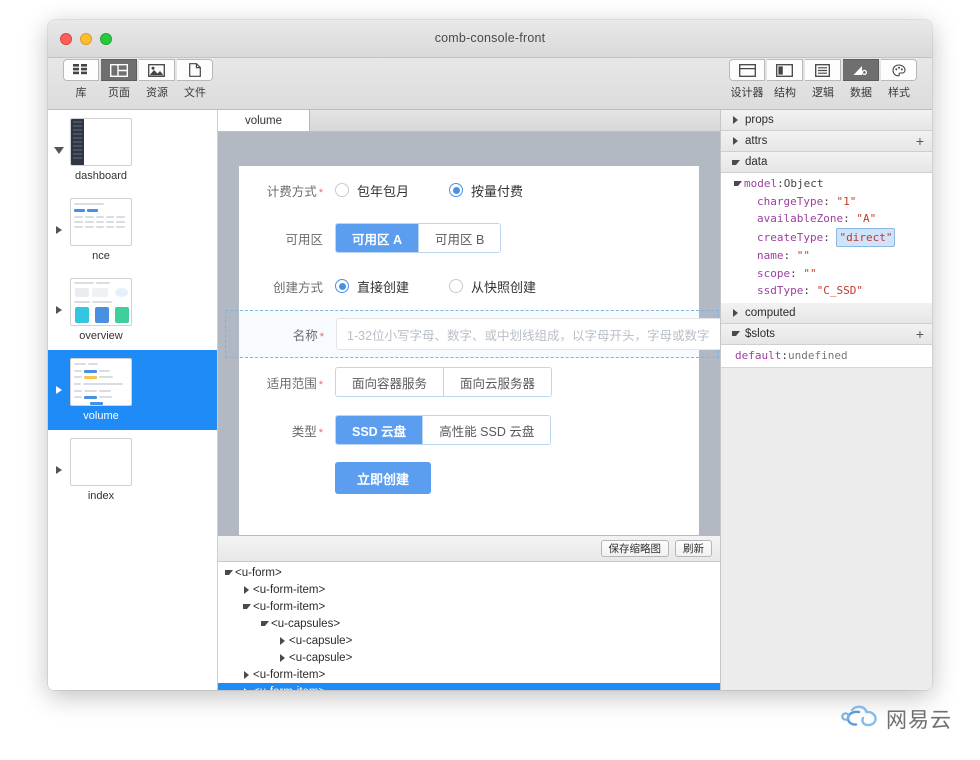 This screenshot has width=980, height=760. I want to click on data-prop-row: availableZone: "A", so click(826, 219).